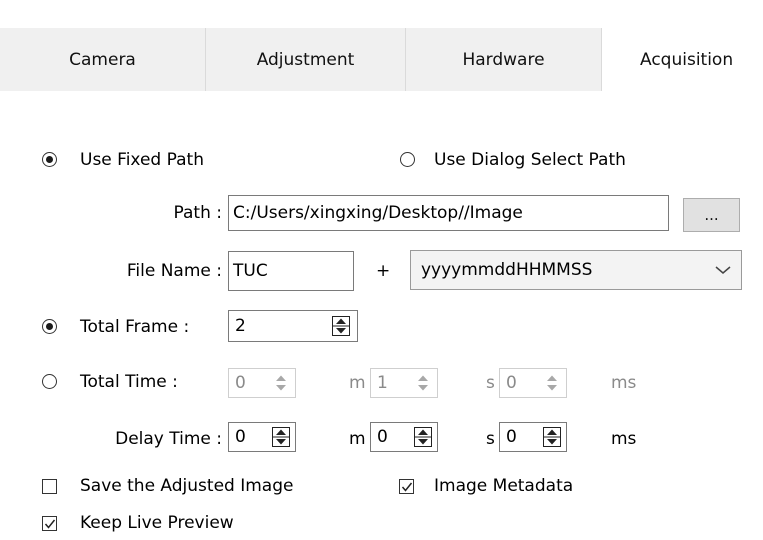 This screenshot has height=540, width=763. I want to click on tab-acquisition: Acquisition, so click(682, 59).